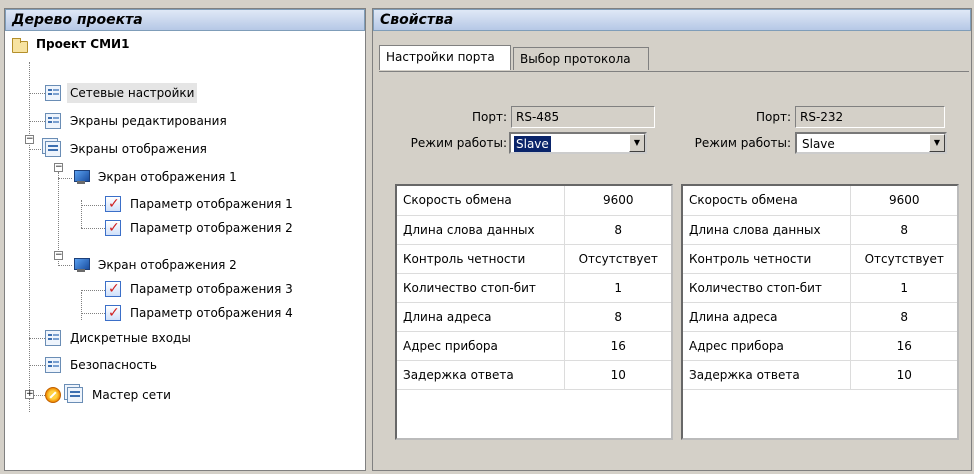 This screenshot has width=974, height=474. I want to click on tree-item-network-settings: Сетевые настройки, so click(121, 93).